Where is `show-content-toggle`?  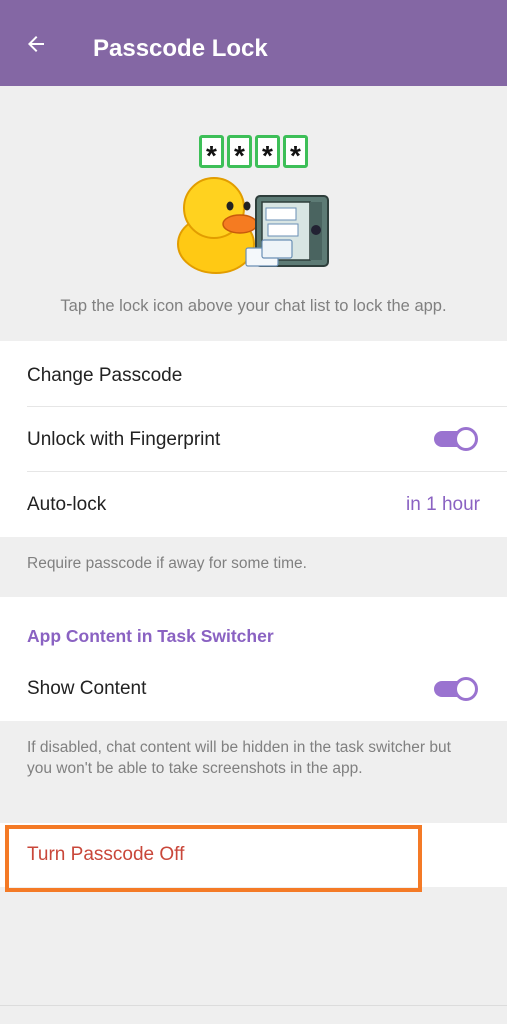
show-content-toggle is located at coordinates (456, 689).